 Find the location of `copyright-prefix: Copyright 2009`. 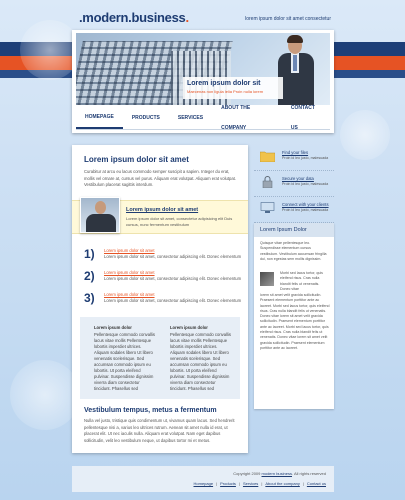

copyright-prefix: Copyright 2009 is located at coordinates (247, 473).